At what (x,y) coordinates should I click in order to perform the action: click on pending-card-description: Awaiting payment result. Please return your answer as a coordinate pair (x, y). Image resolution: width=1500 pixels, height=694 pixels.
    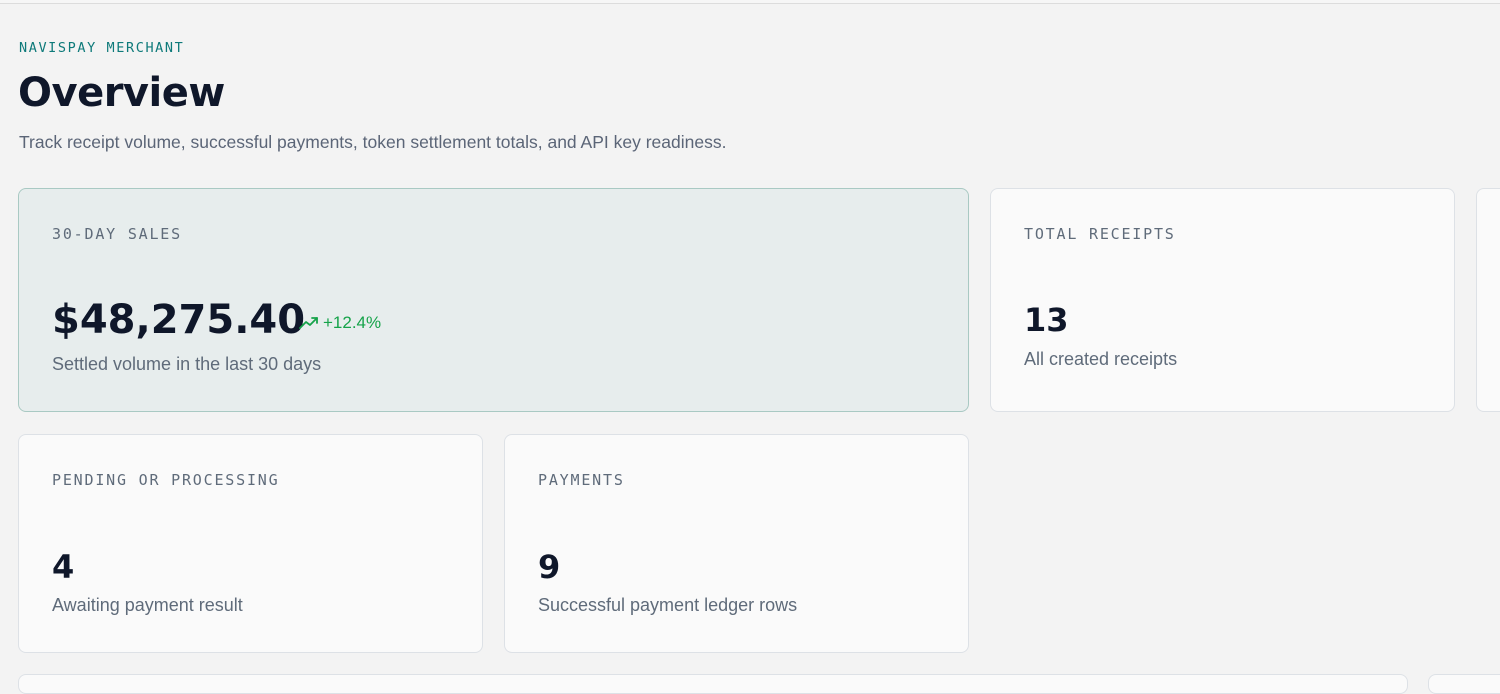
    Looking at the image, I should click on (147, 605).